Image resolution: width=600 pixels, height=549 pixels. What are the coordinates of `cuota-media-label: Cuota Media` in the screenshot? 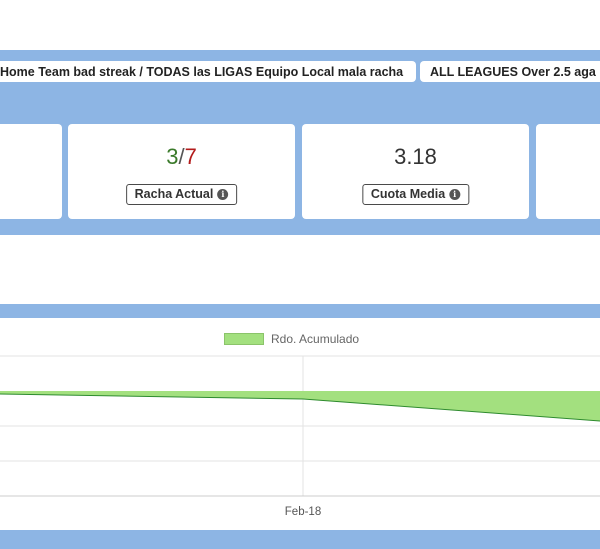 It's located at (408, 194).